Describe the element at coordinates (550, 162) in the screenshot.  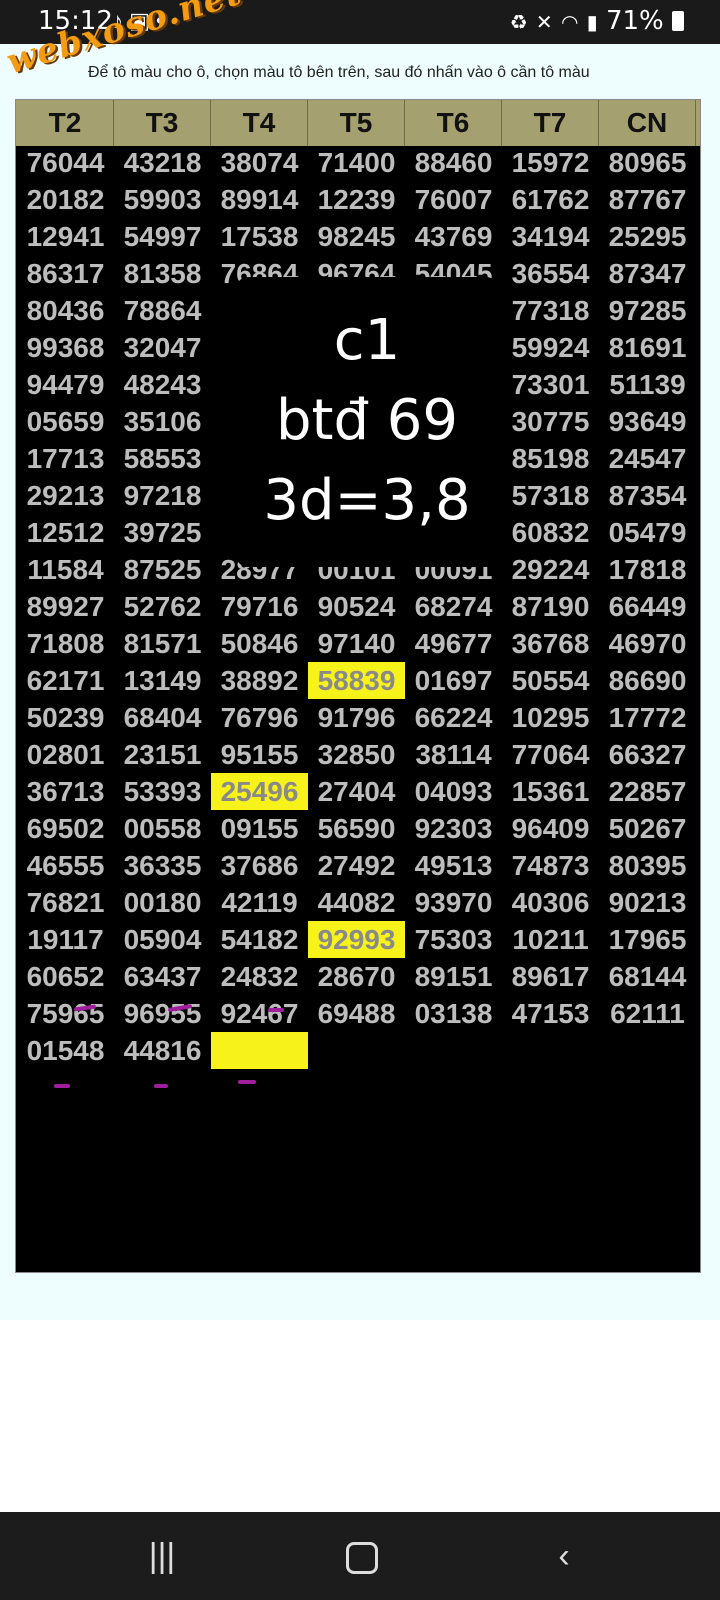
I see `grid-cell: 15972` at that location.